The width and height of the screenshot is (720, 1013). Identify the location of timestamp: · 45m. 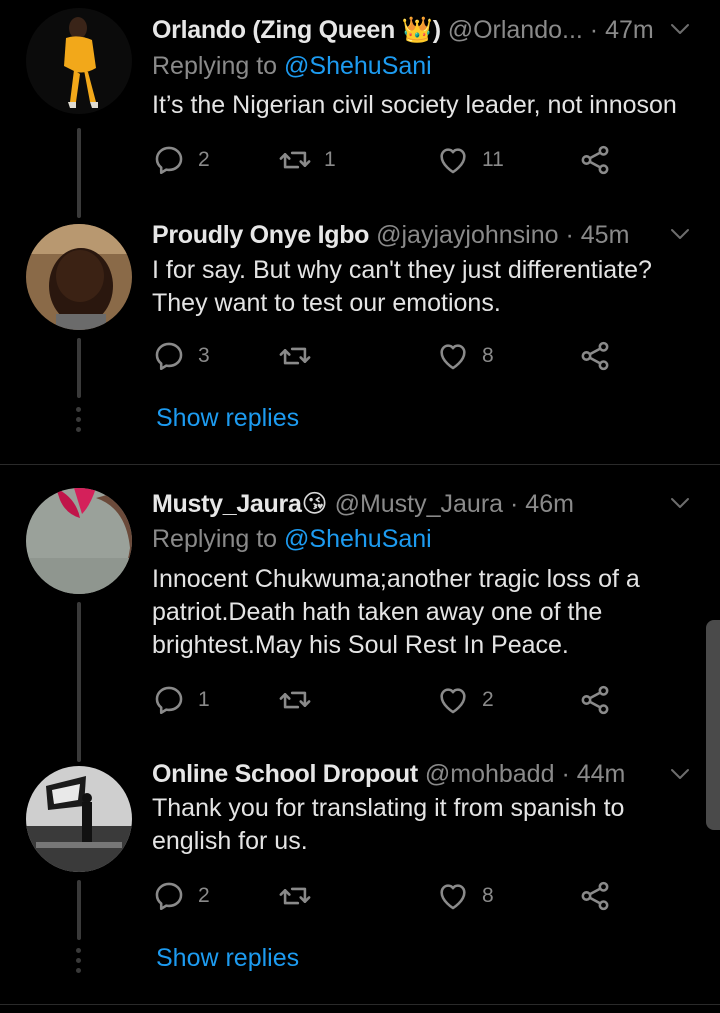
(597, 235).